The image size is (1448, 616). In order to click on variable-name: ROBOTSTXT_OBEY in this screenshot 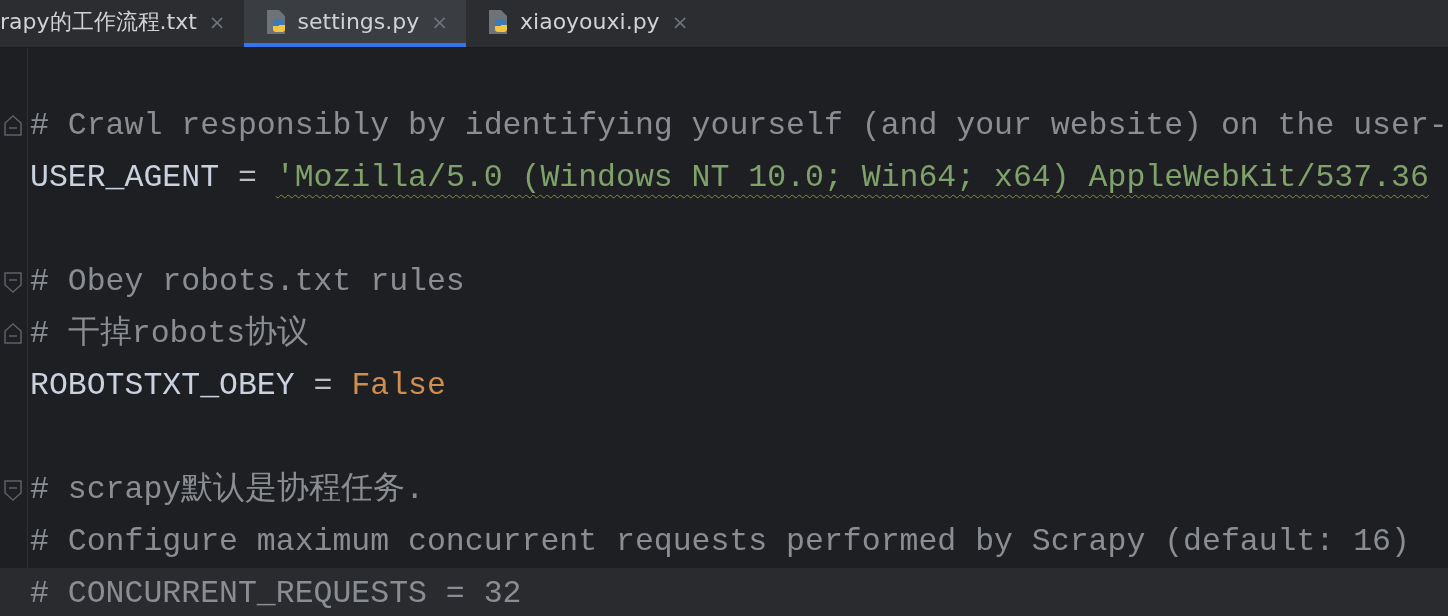, I will do `click(162, 386)`.